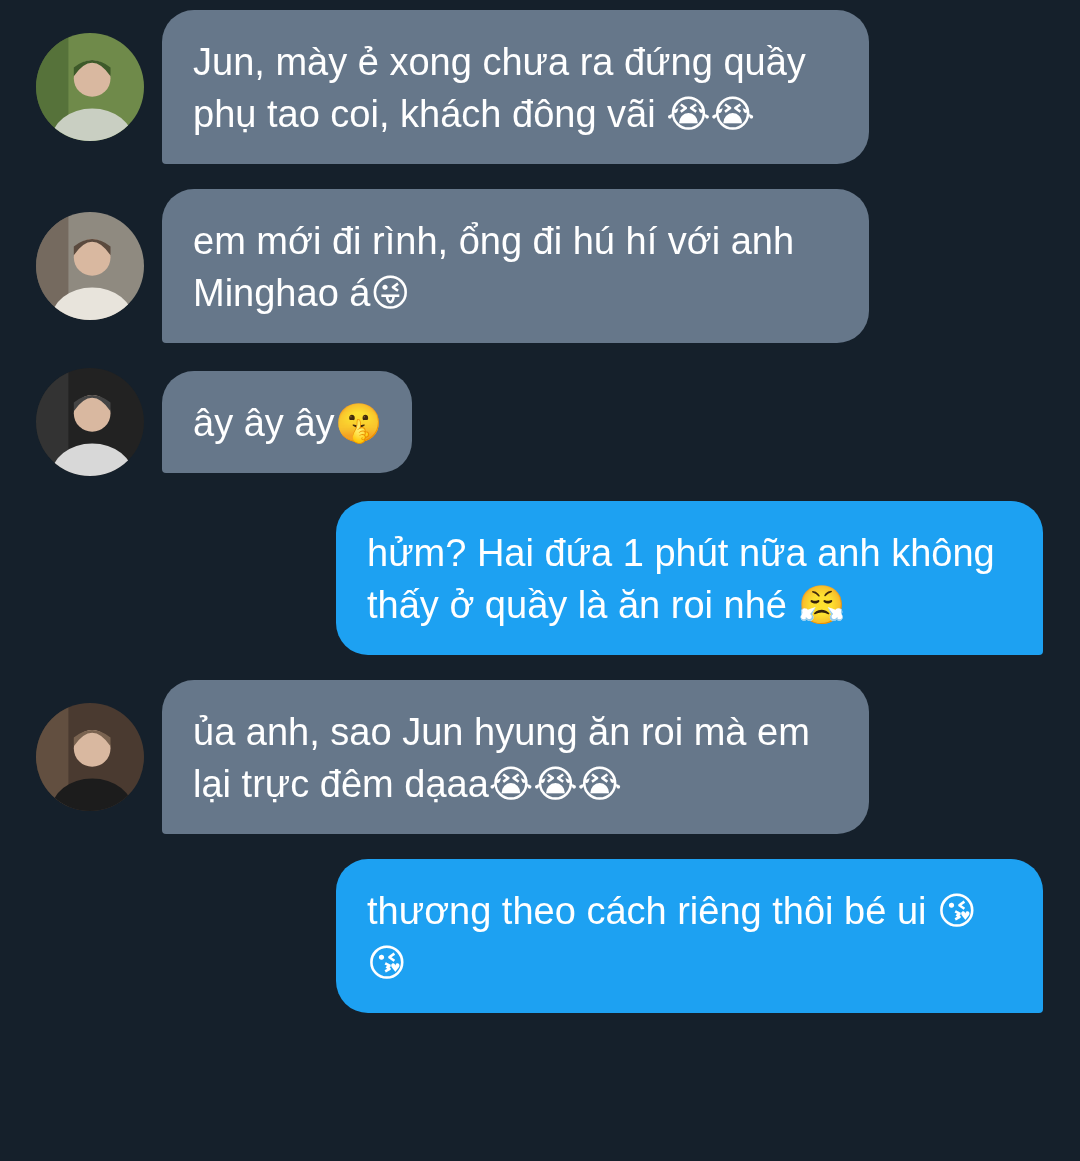 The height and width of the screenshot is (1161, 1080). Describe the element at coordinates (689, 936) in the screenshot. I see `message-bubble: thương theo cách riêng thôi bé ui 😘😘` at that location.